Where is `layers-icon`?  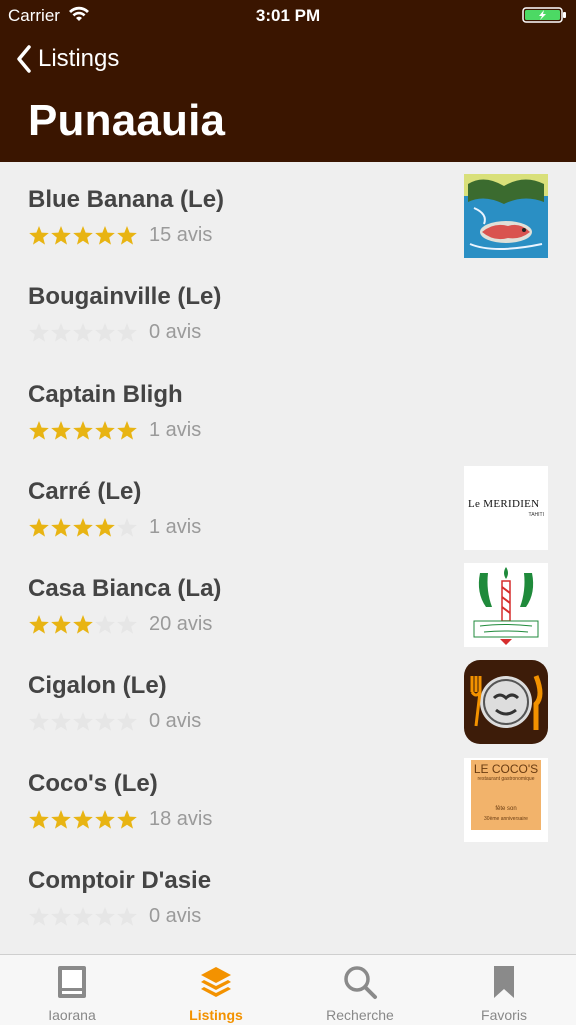
layers-icon is located at coordinates (216, 982).